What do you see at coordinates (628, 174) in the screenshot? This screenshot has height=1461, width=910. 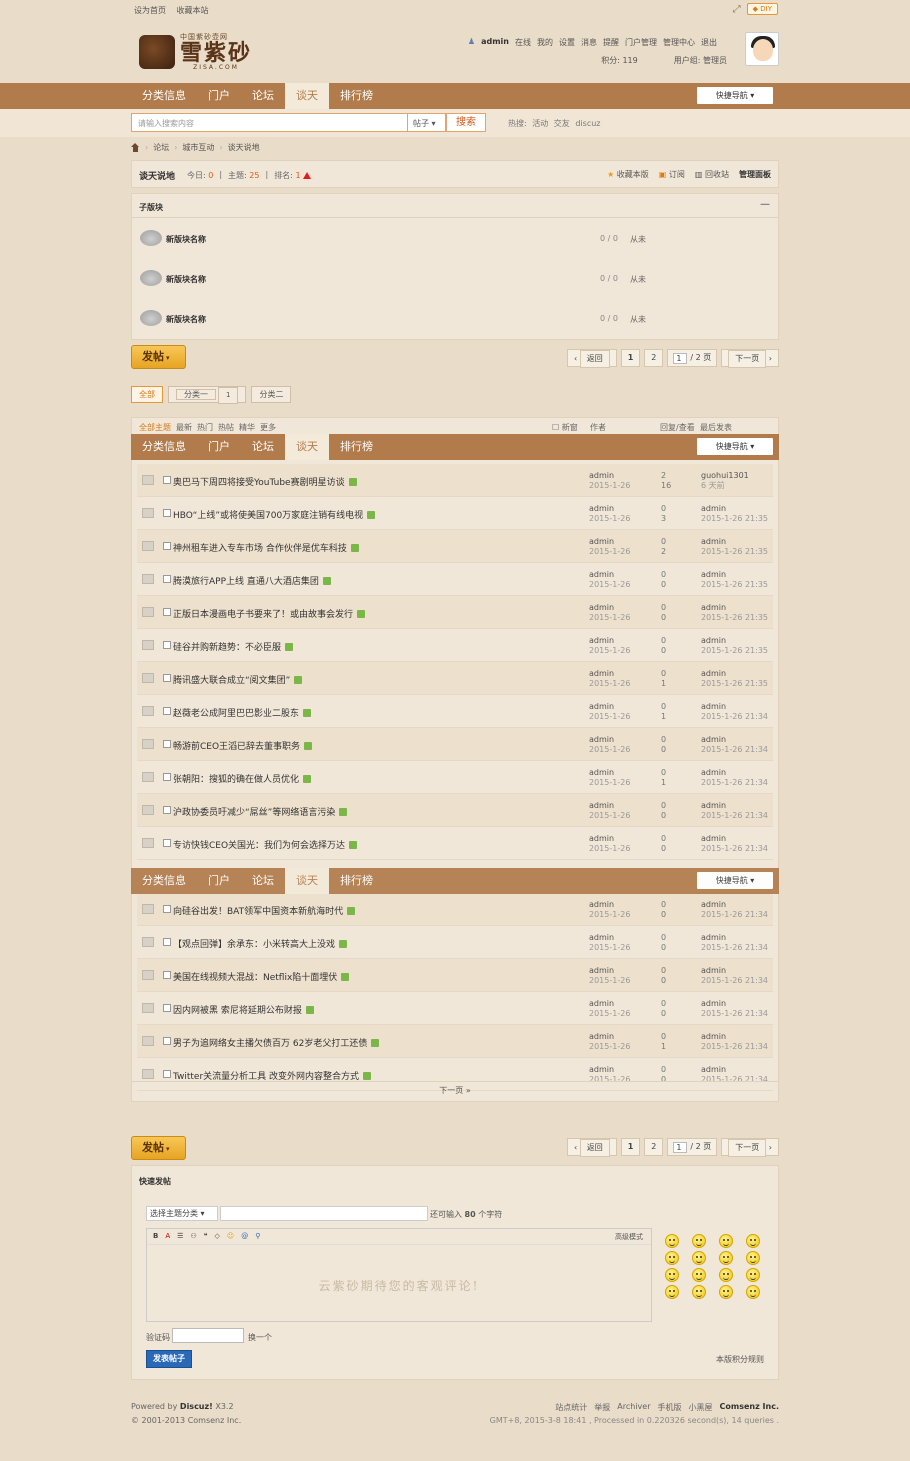 I see `favorite-forum-button: ★ 收藏本版` at bounding box center [628, 174].